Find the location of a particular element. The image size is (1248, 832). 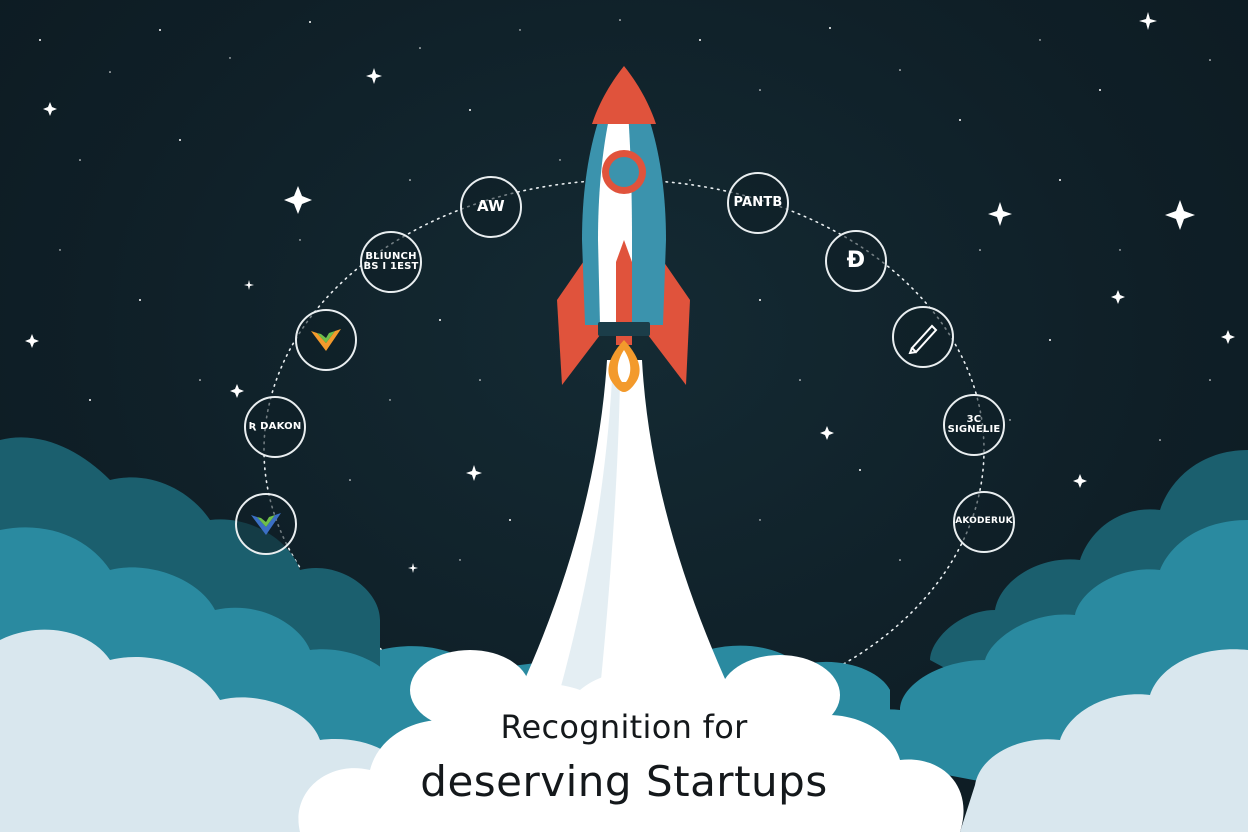

logo-badge-chevron-orange is located at coordinates (326, 340).